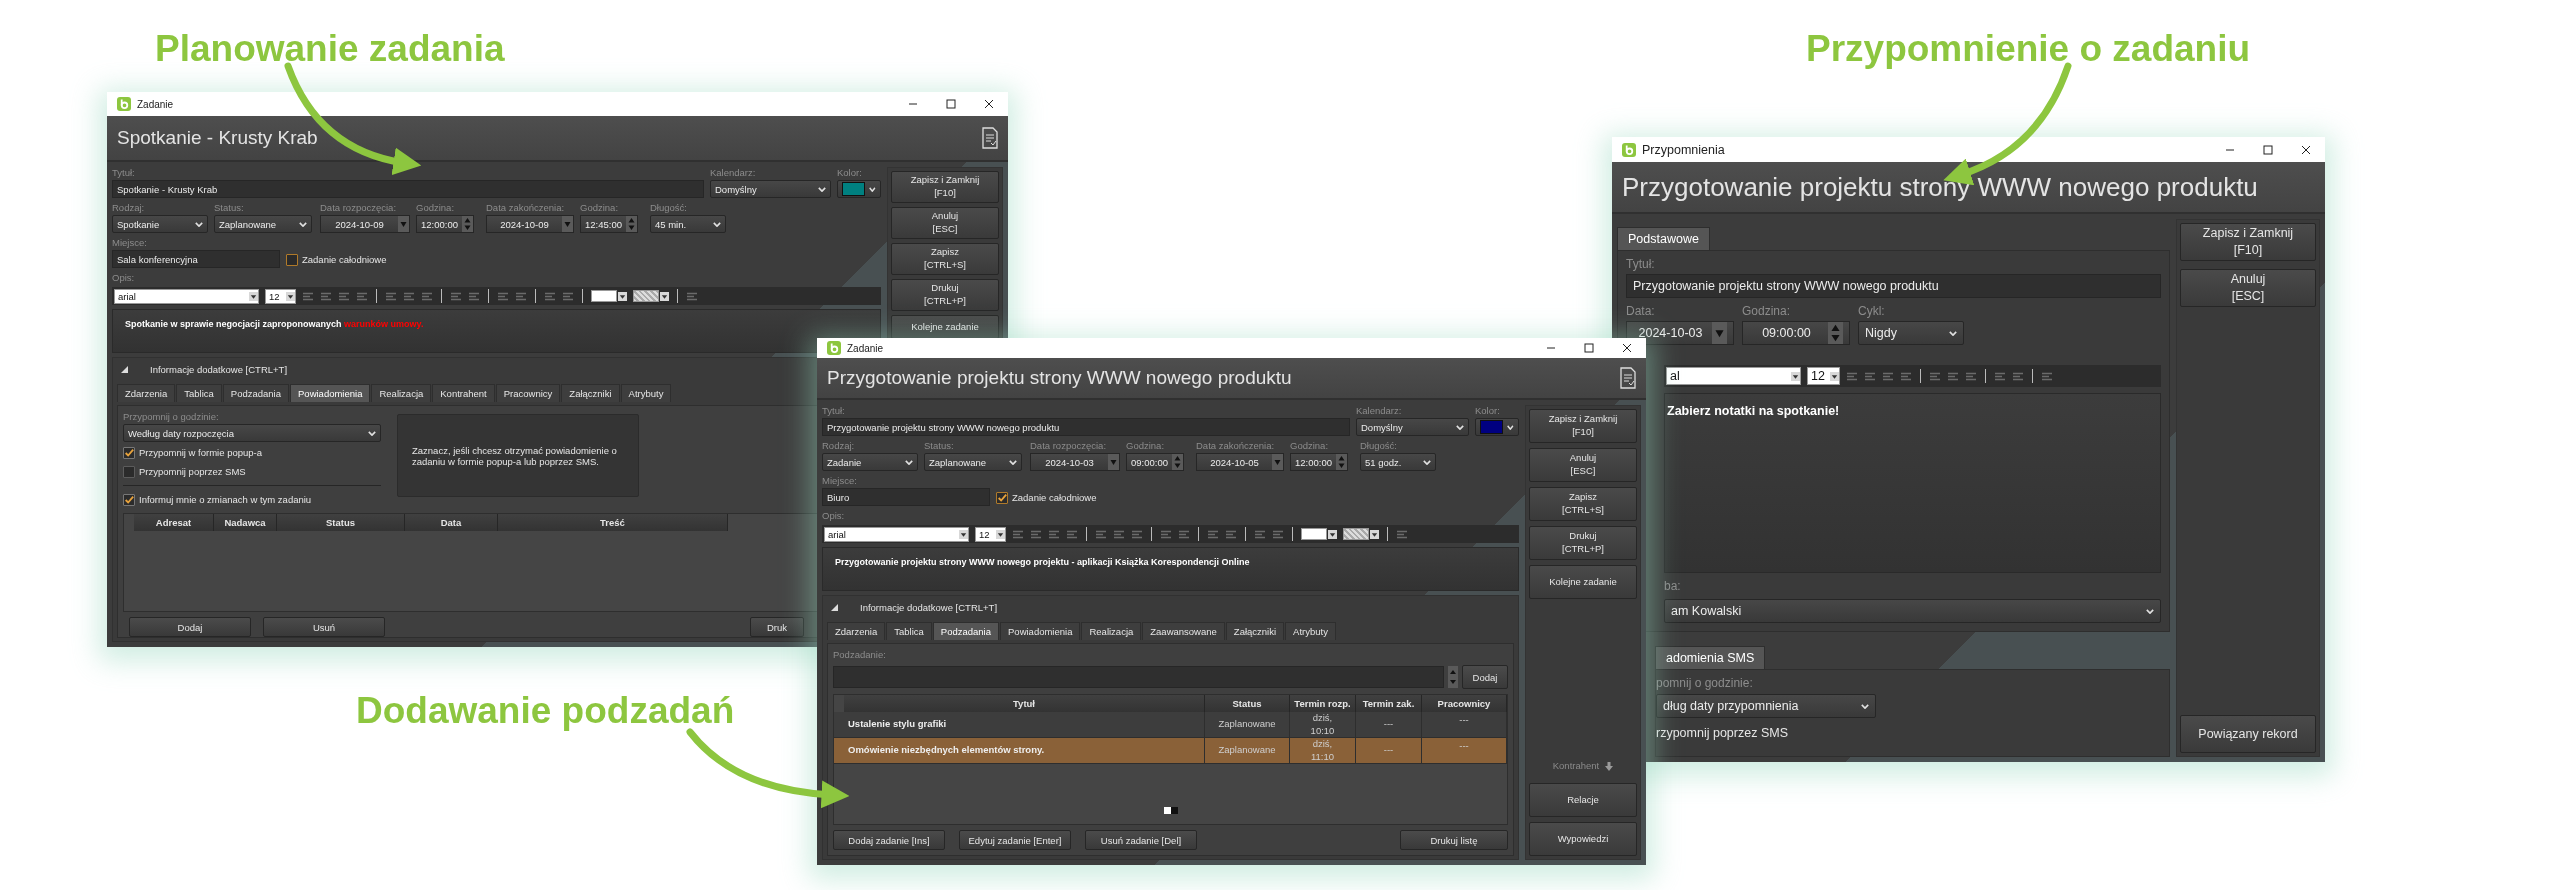  Describe the element at coordinates (906, 497) in the screenshot. I see `text-field: Biuro` at that location.